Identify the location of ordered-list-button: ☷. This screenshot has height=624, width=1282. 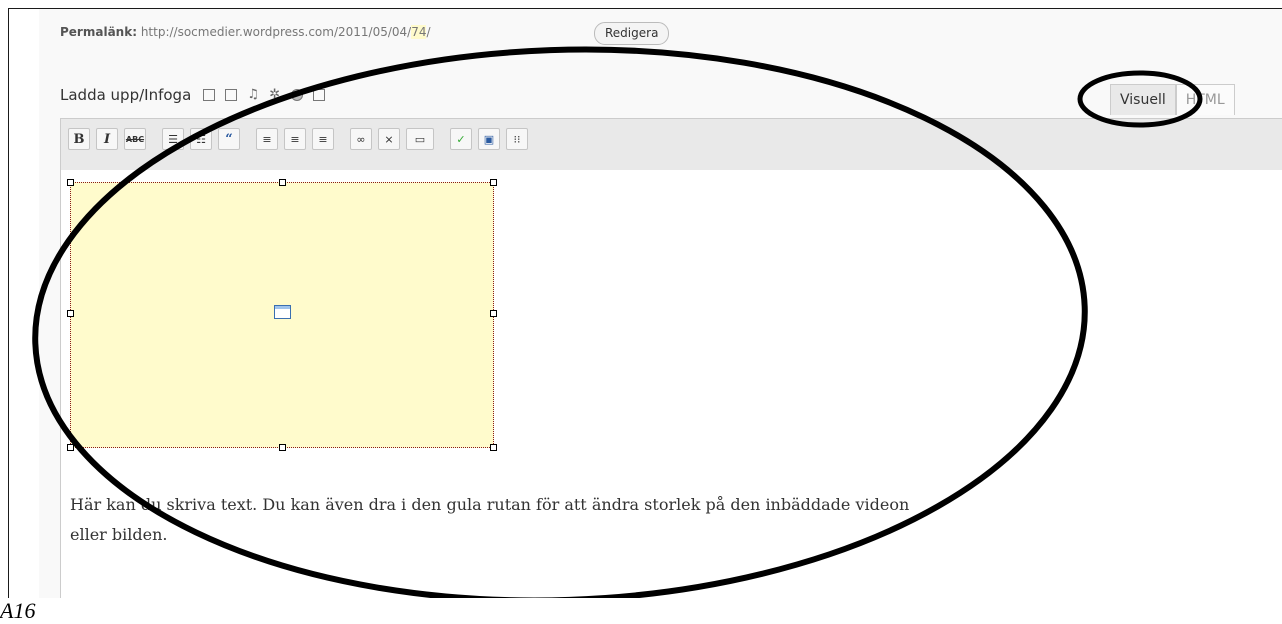
(201, 139).